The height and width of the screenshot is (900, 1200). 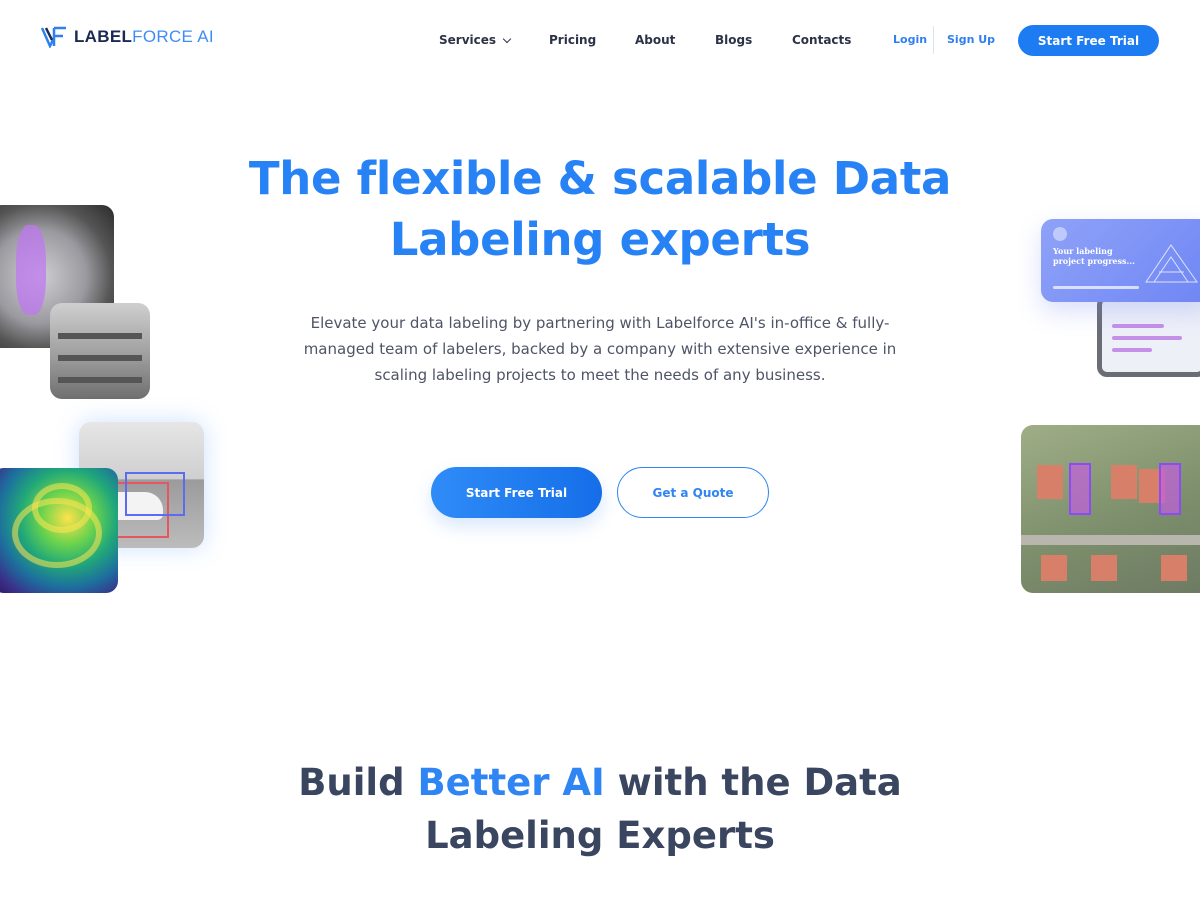 I want to click on hero-title-line: Labeling experts, so click(x=600, y=239).